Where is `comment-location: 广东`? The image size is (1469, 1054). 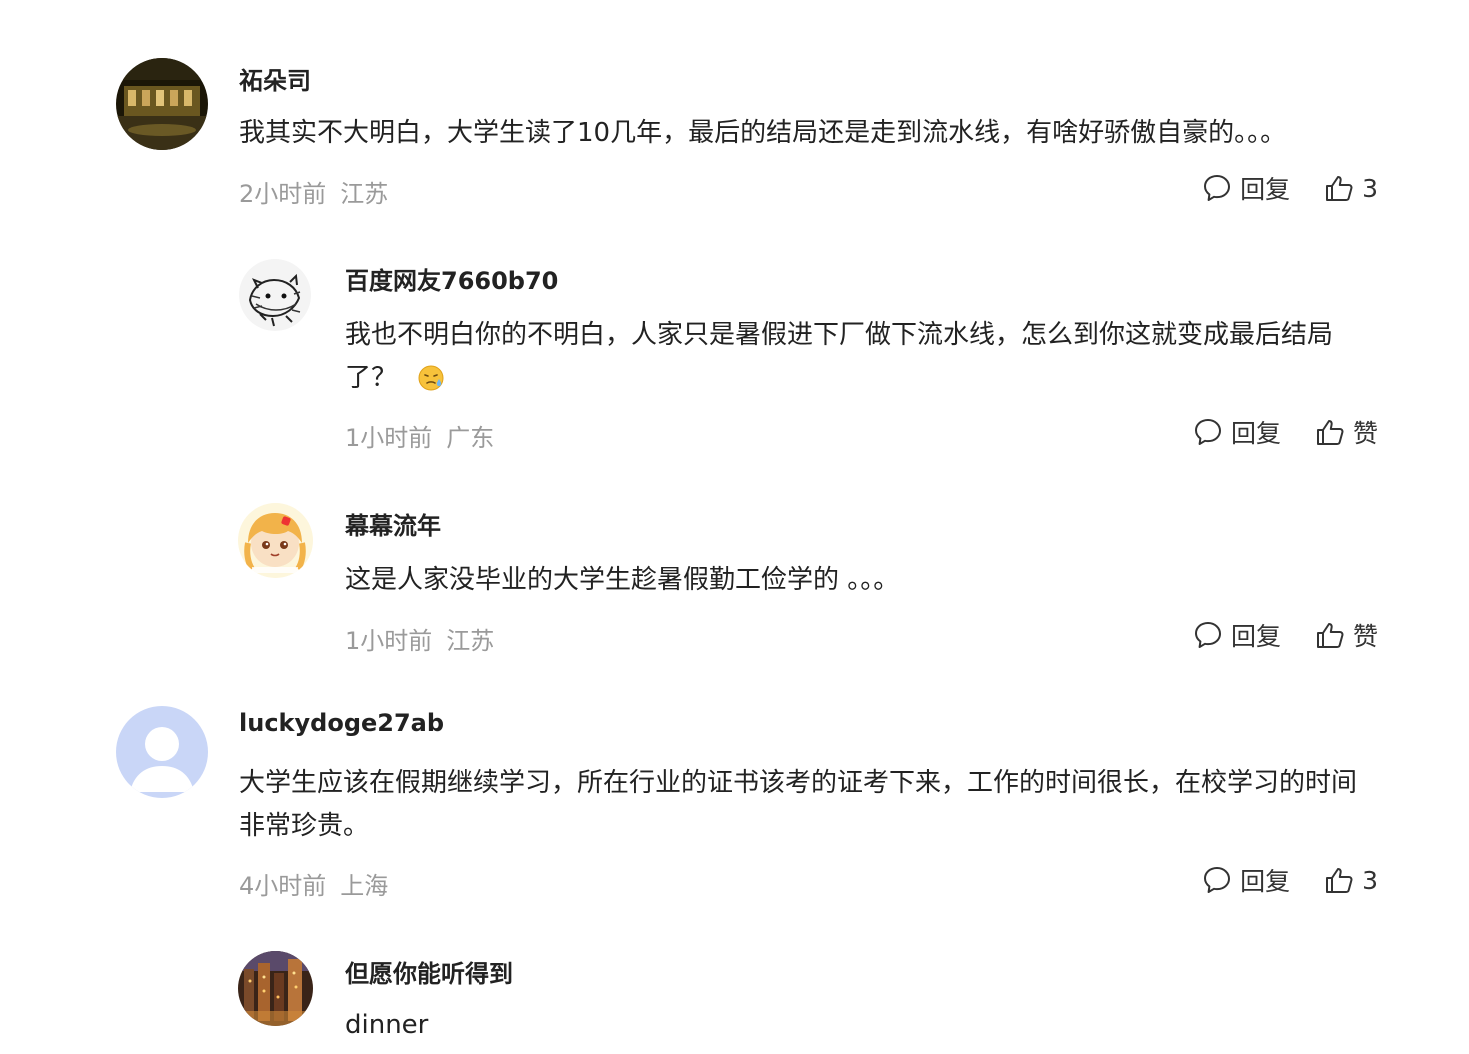
comment-location: 广东 is located at coordinates (470, 438).